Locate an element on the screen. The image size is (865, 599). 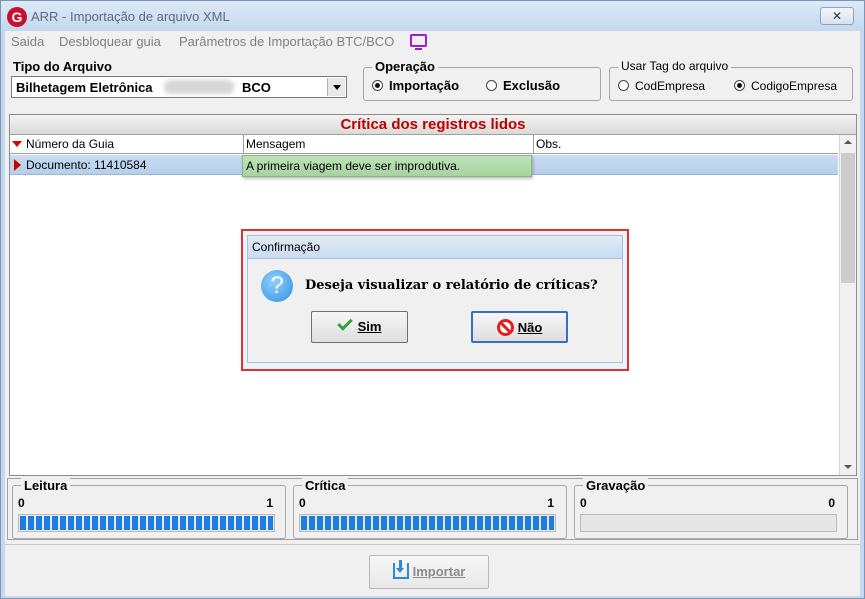
grid-title: Crítica dos registros lidos is located at coordinates (433, 125).